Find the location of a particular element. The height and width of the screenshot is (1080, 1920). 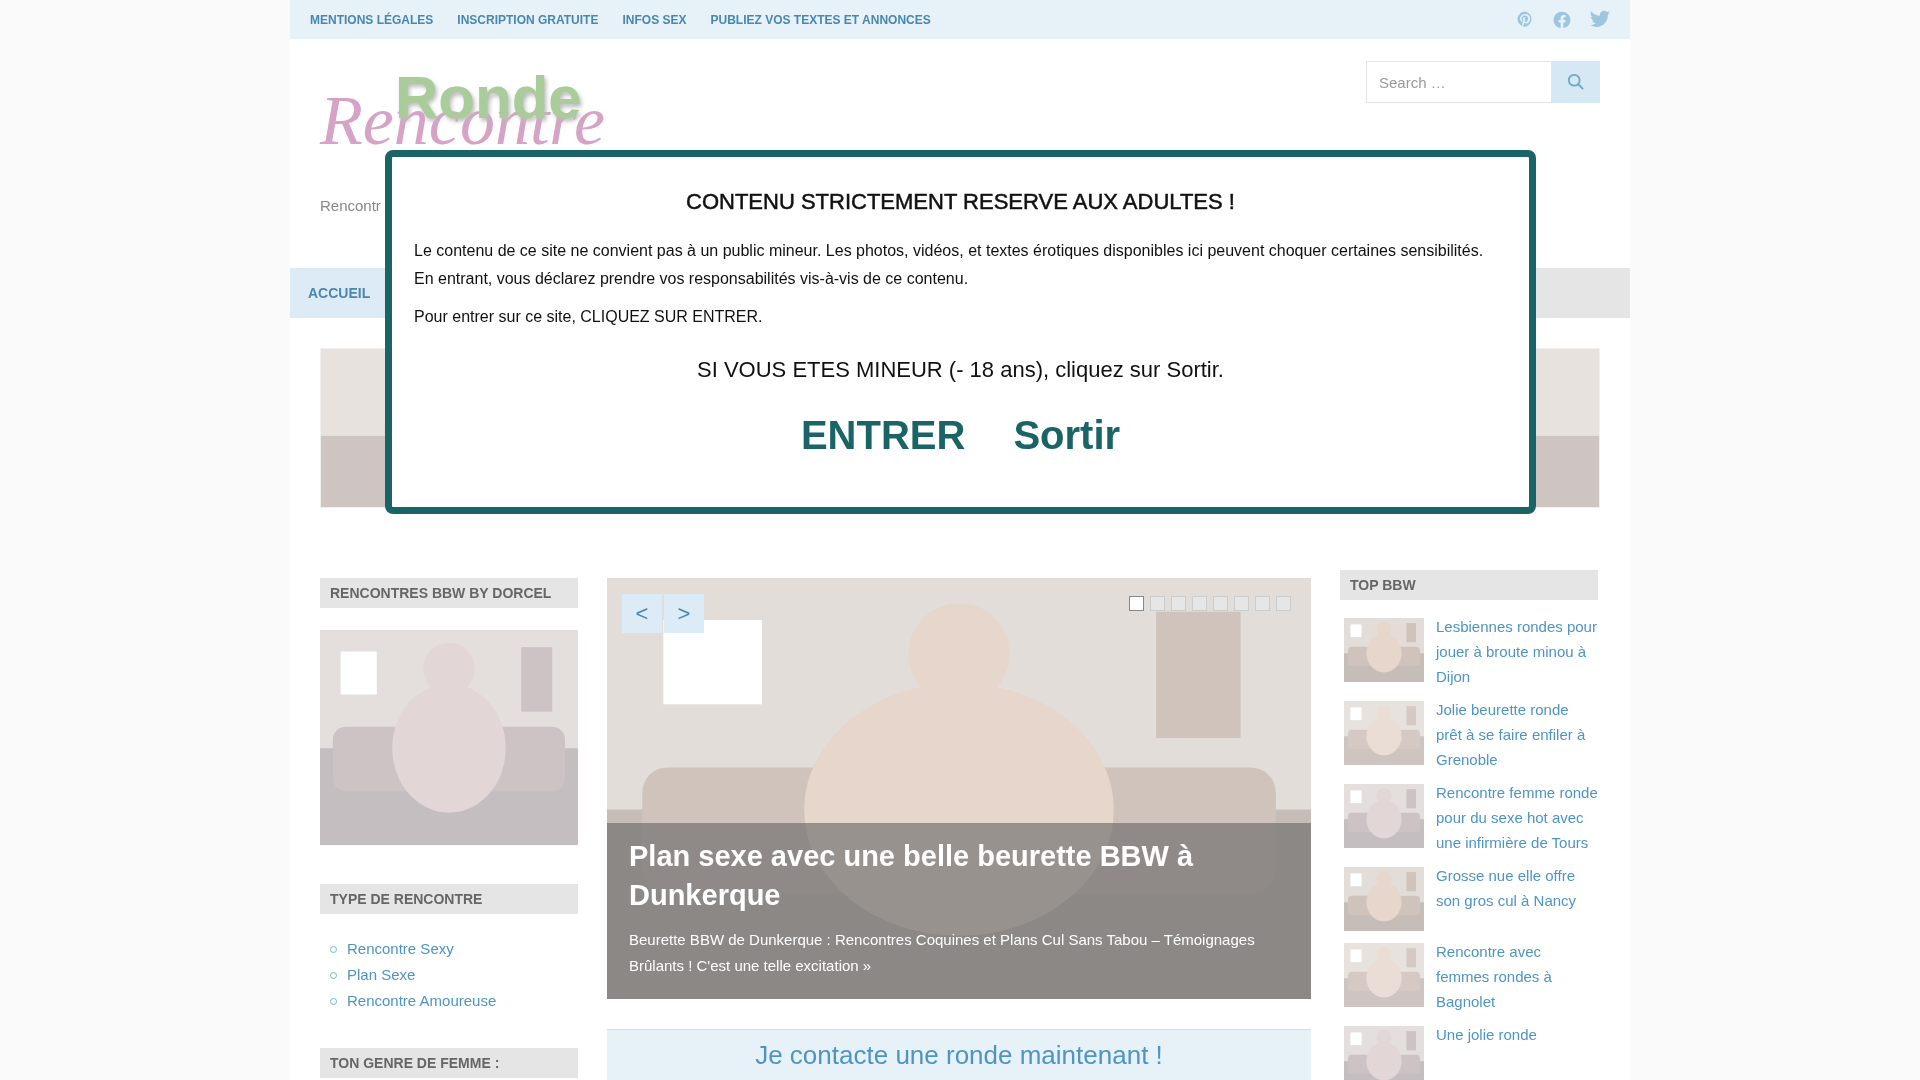

post-link: Lesbiennes rondes pour jouer à broute minou à Dijon is located at coordinates (1517, 651).